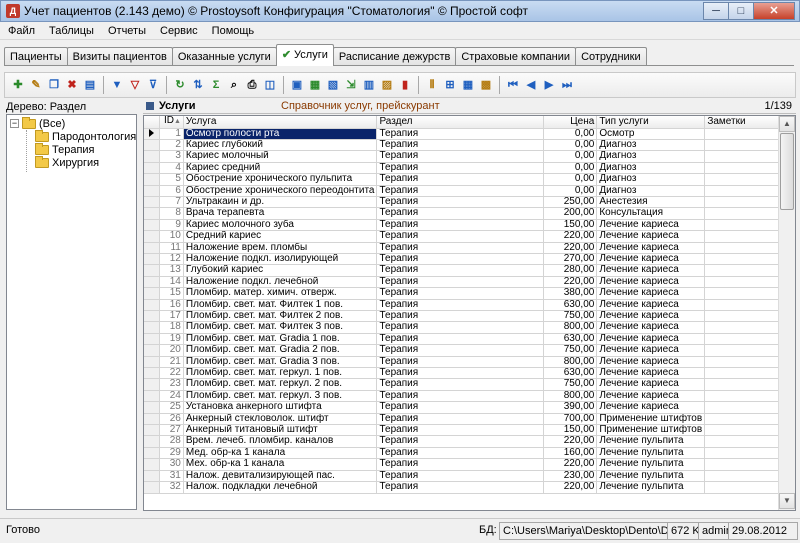 This screenshot has height=543, width=800. Describe the element at coordinates (280, 225) in the screenshot. I see `cell-service: Кариес молочного зуба` at that location.